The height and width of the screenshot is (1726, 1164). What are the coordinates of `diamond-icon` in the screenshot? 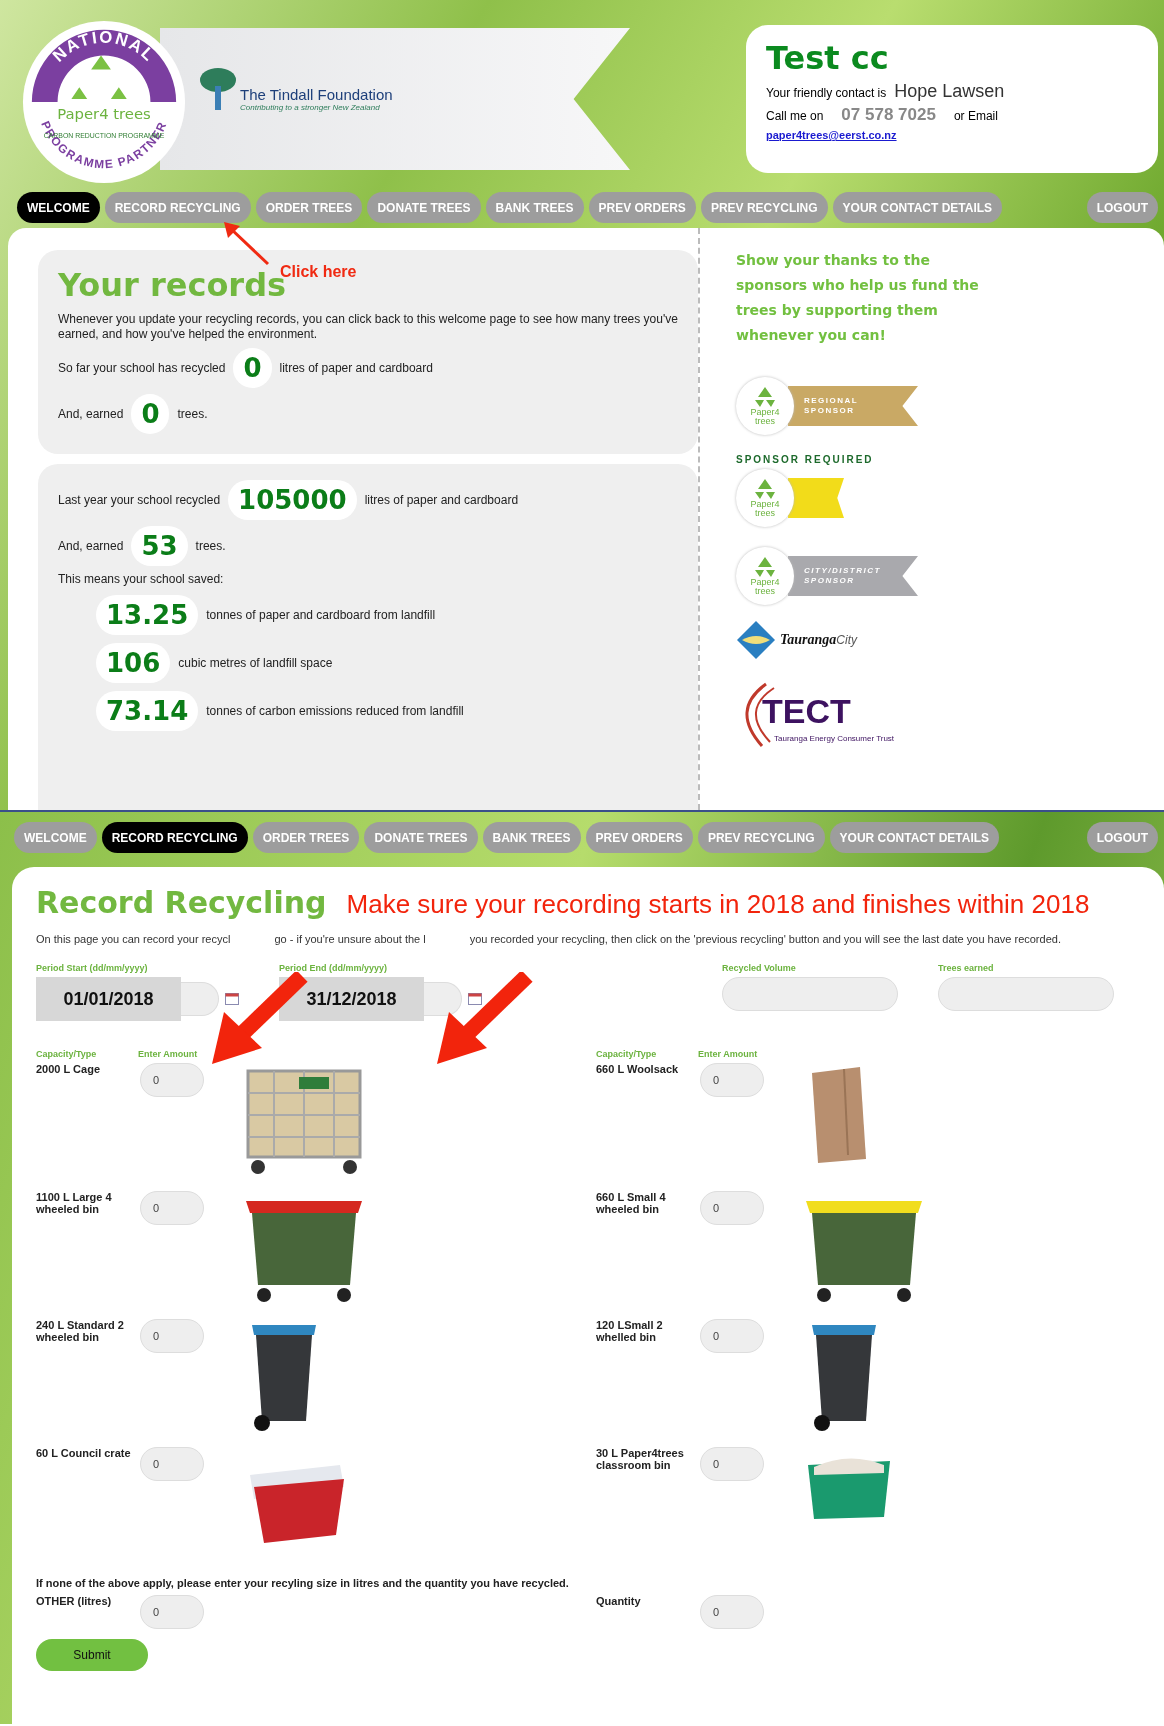 It's located at (756, 640).